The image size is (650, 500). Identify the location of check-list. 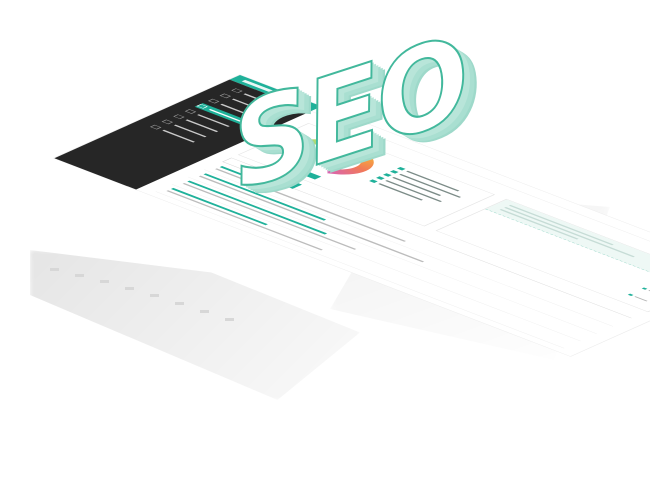
(423, 188).